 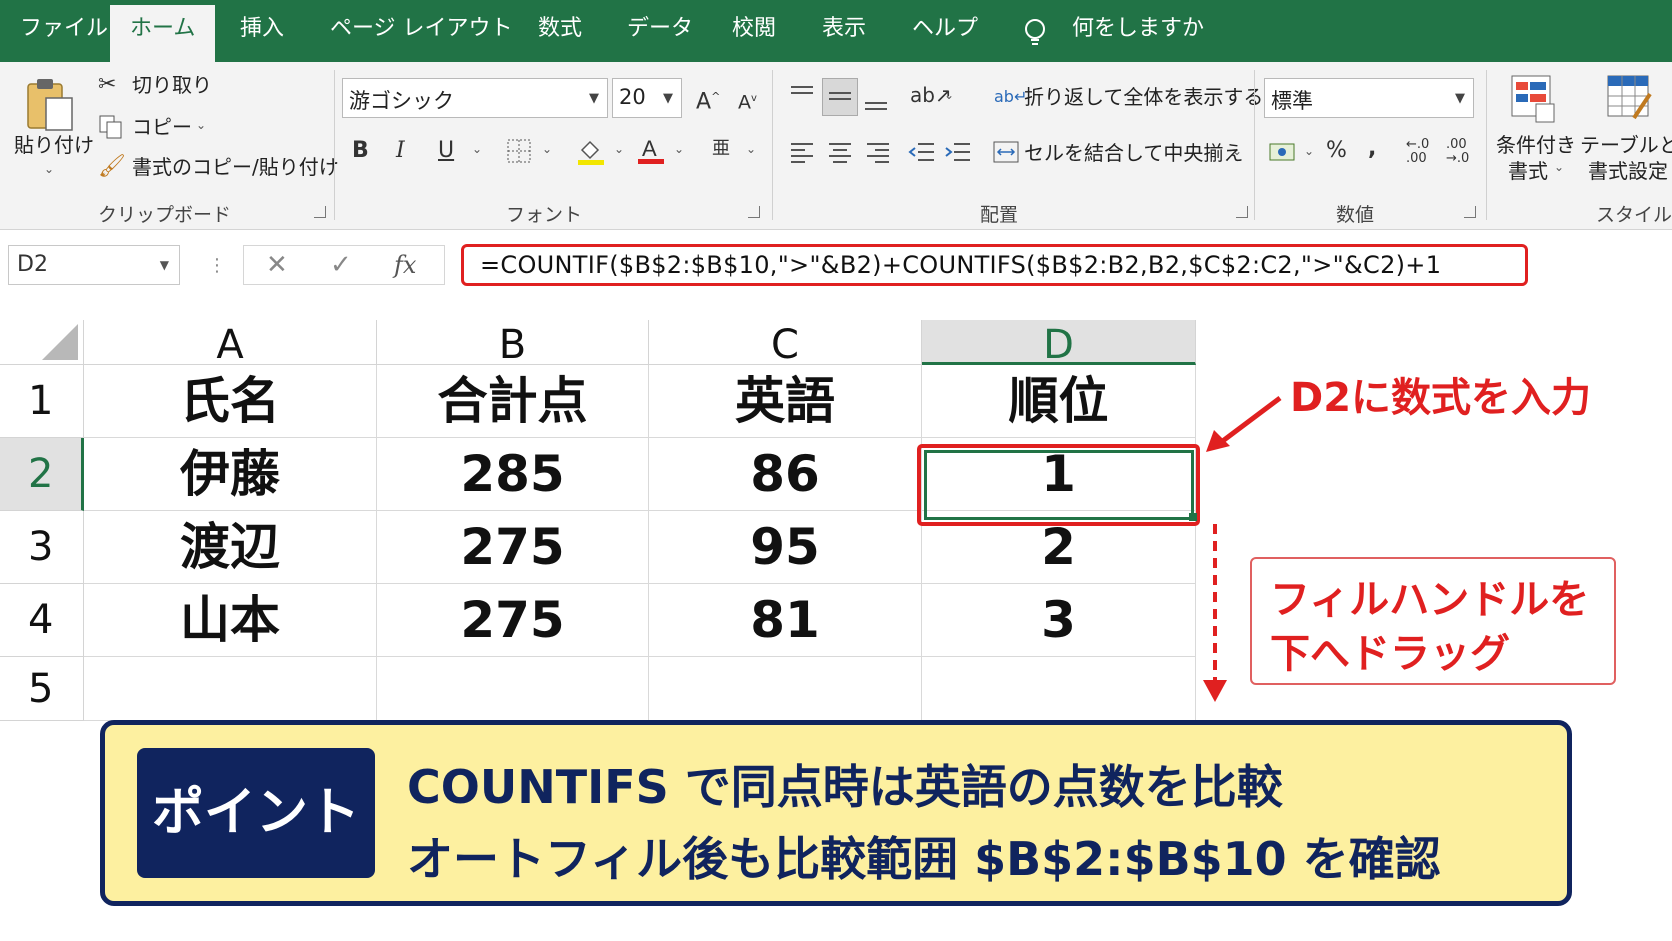 What do you see at coordinates (958, 154) in the screenshot?
I see `increase-indent-icon` at bounding box center [958, 154].